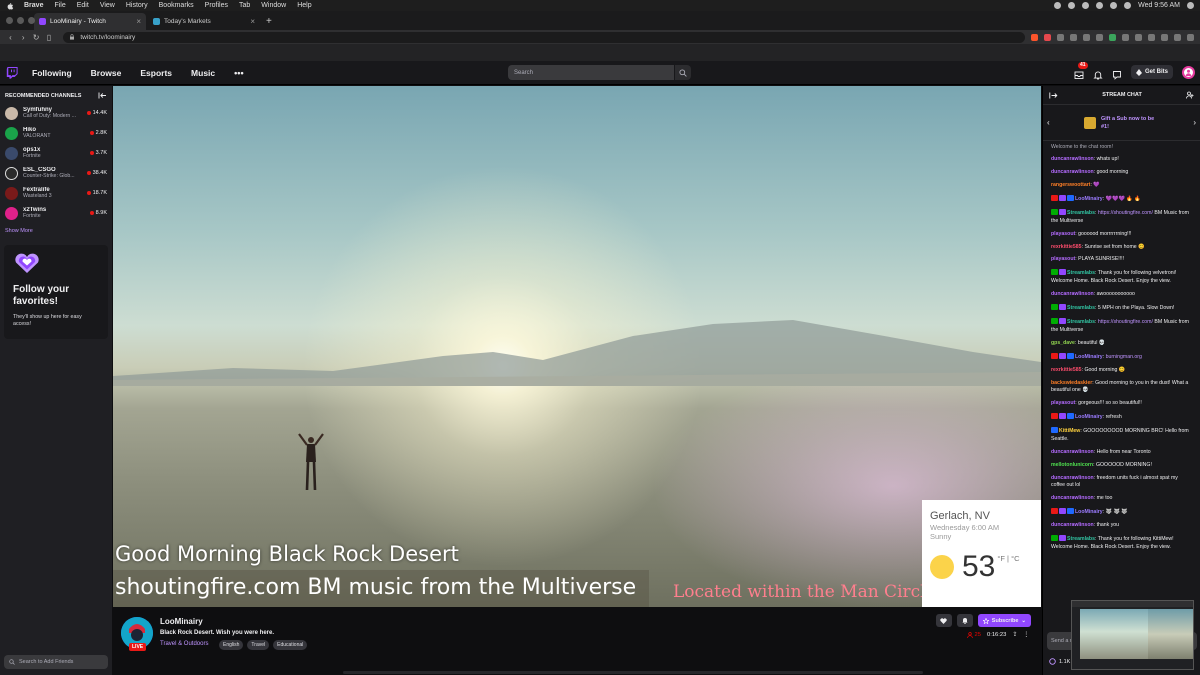 This screenshot has height=675, width=1200. Describe the element at coordinates (1151, 72) in the screenshot. I see `get-bits-button: Get Bits` at that location.